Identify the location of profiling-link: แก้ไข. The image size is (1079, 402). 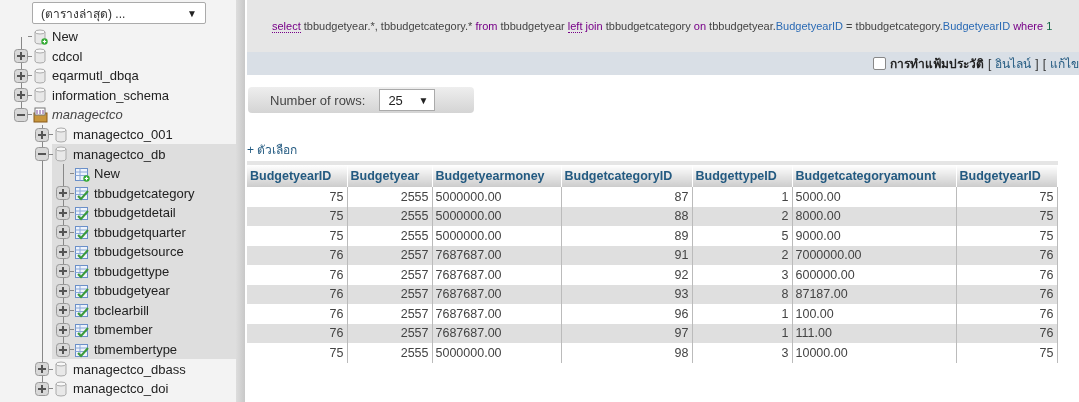
(1064, 63).